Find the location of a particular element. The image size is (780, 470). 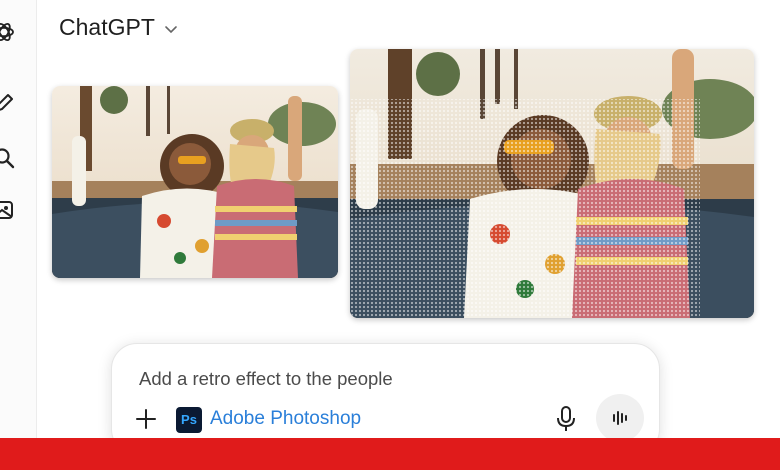

plus-icon is located at coordinates (146, 419).